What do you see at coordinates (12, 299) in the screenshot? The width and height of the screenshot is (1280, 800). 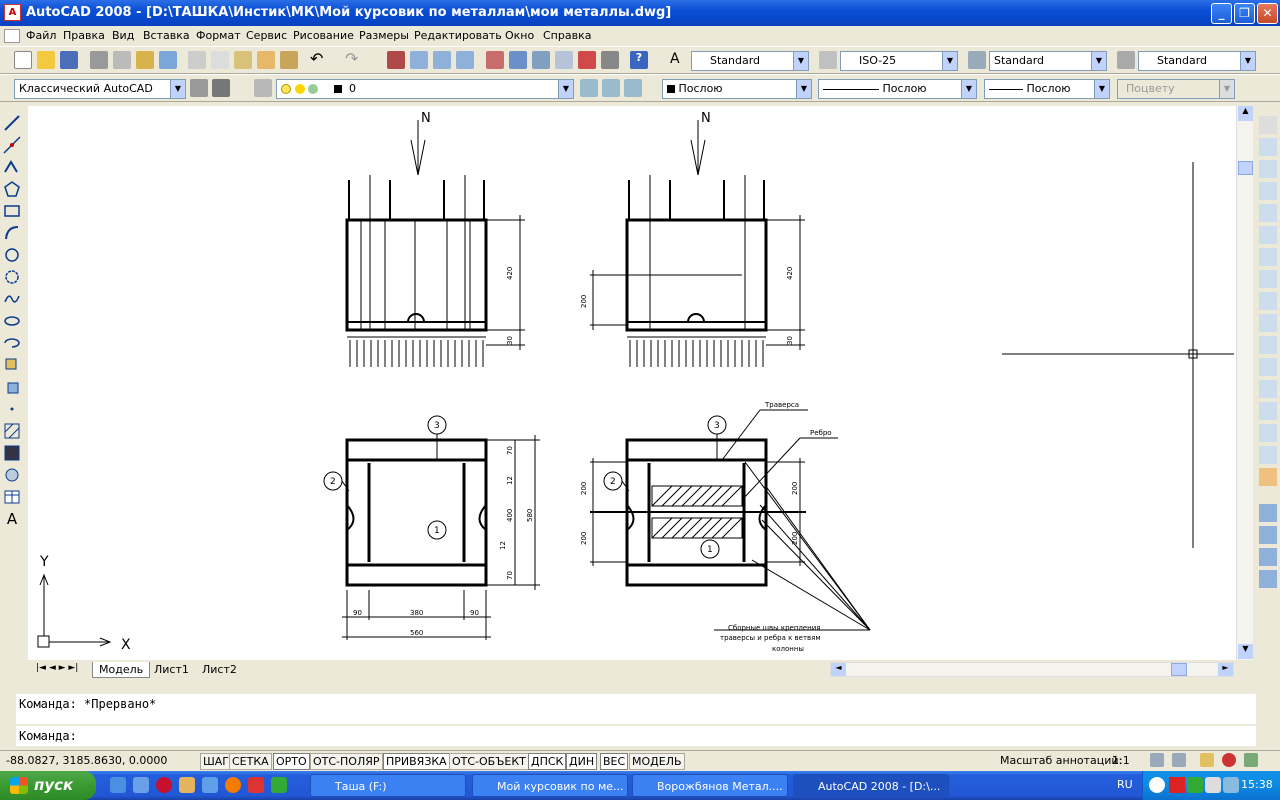 I see `spline-icon` at bounding box center [12, 299].